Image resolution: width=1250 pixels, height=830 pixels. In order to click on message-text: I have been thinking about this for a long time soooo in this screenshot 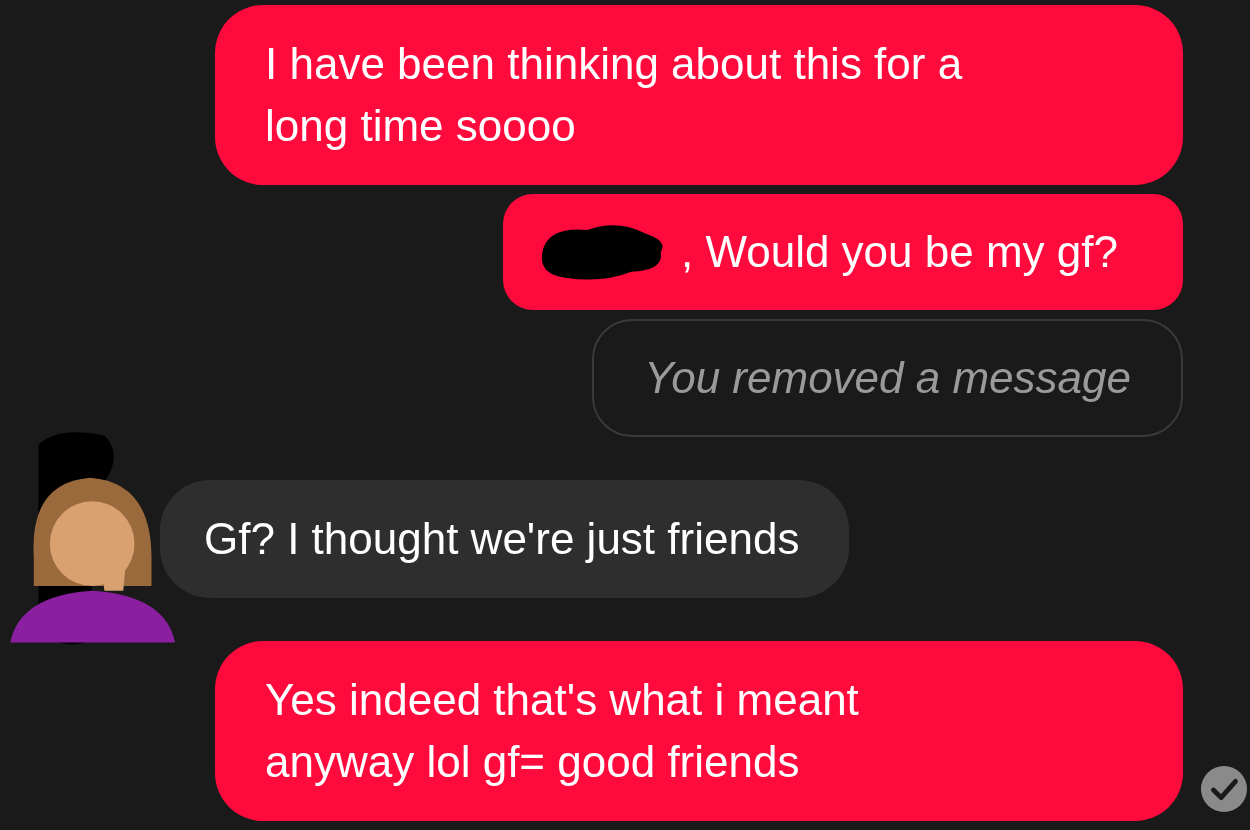, I will do `click(614, 94)`.